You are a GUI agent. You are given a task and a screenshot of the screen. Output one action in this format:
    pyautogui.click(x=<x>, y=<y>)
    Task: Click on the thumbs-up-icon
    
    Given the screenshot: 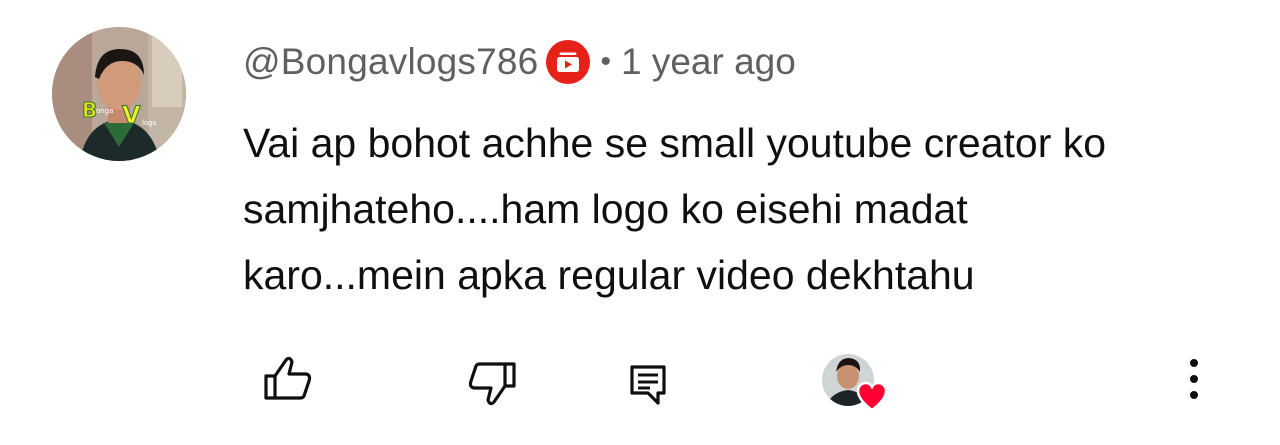 What is the action you would take?
    pyautogui.click(x=288, y=378)
    